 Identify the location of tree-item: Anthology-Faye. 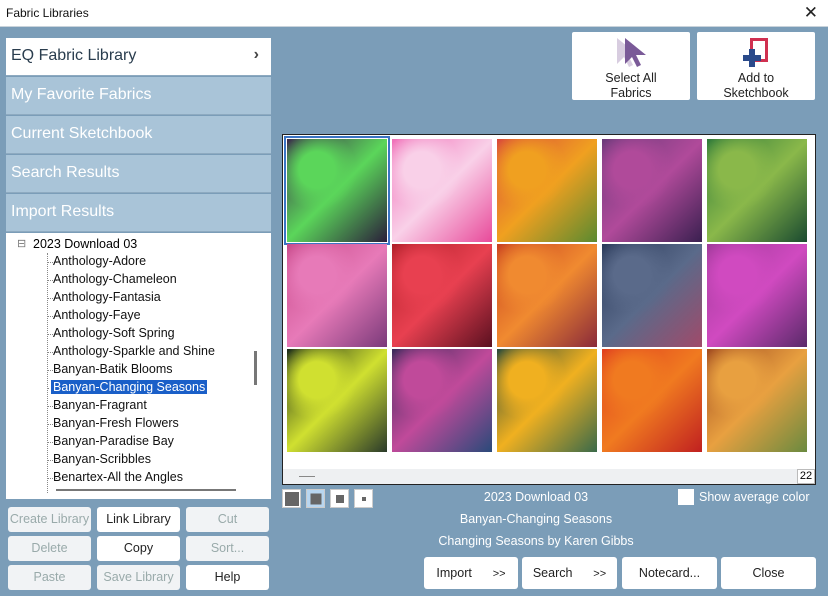
(97, 315).